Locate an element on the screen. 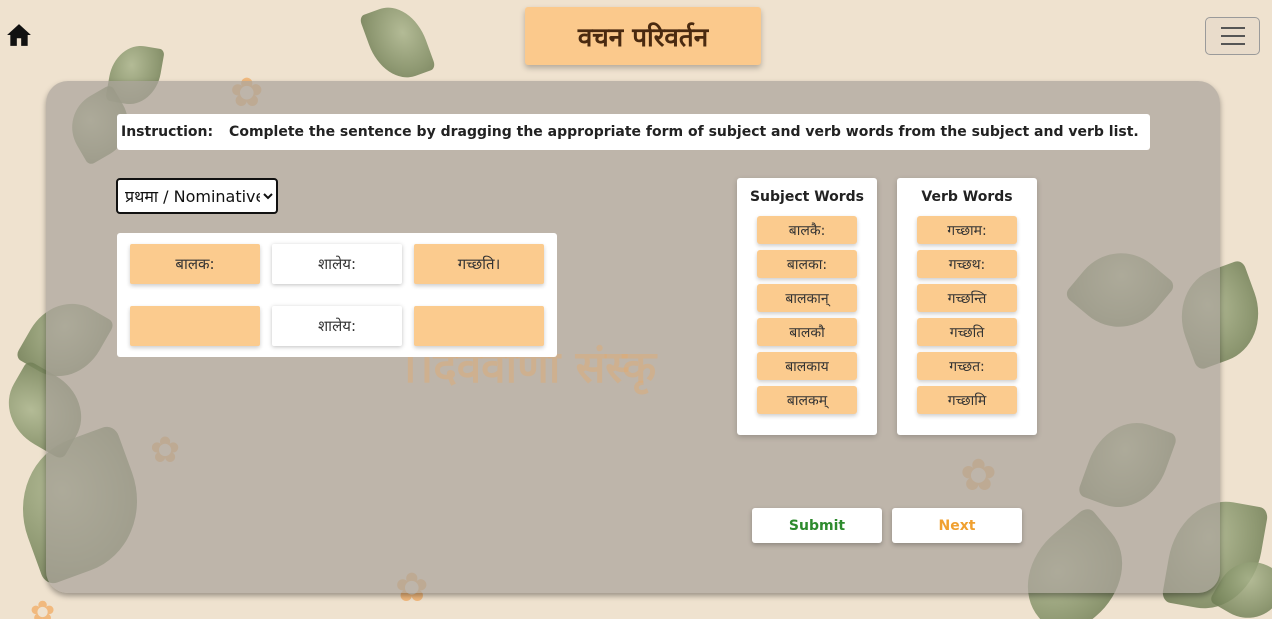 The width and height of the screenshot is (1272, 619). subject-word-chip: बालका: is located at coordinates (807, 264).